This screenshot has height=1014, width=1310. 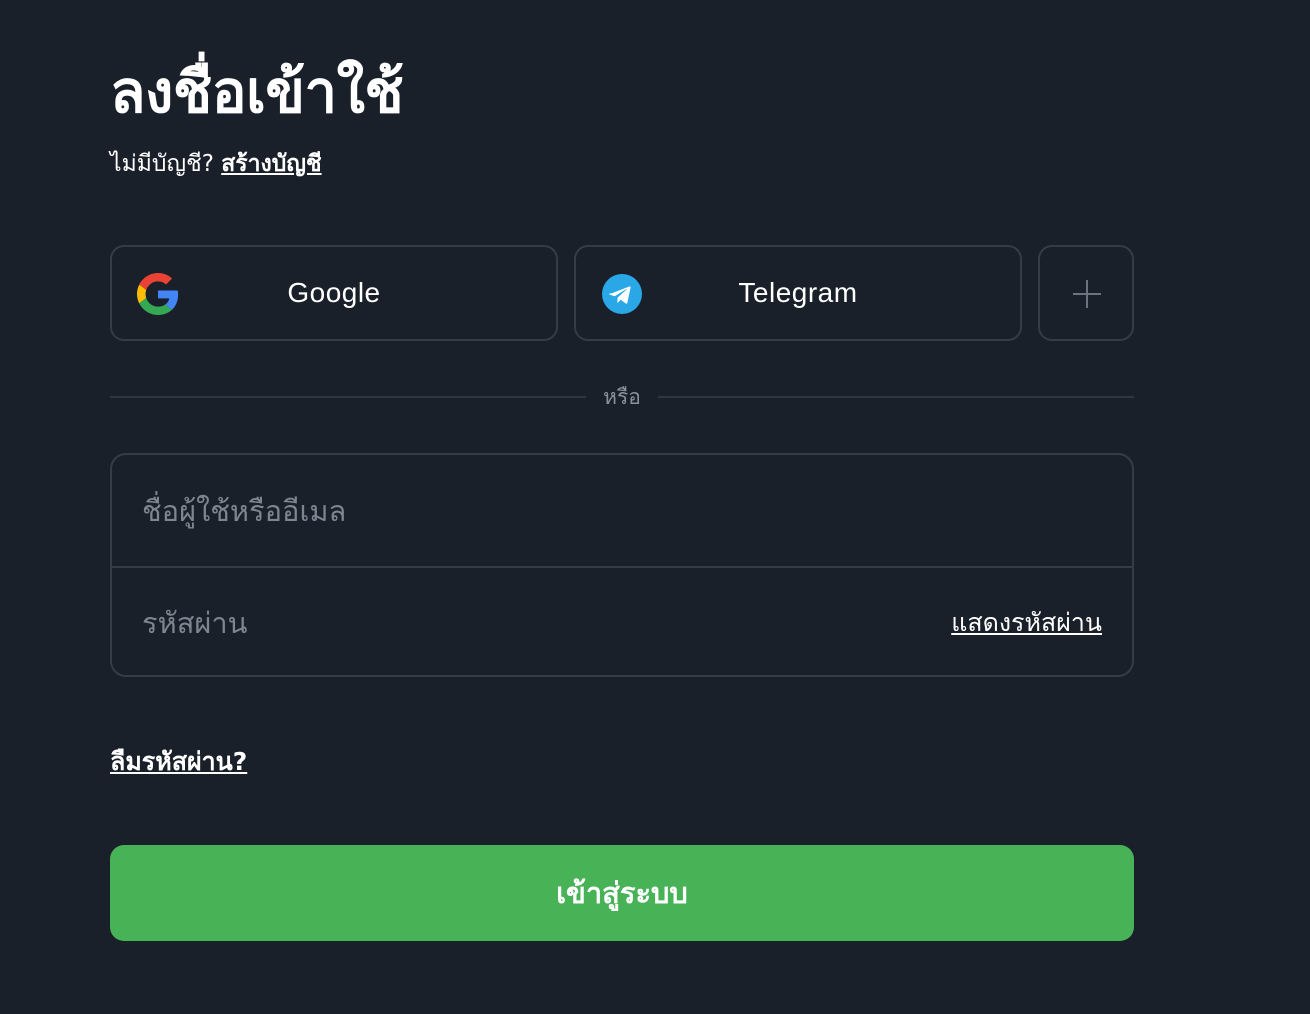 I want to click on password-input, so click(x=522, y=623).